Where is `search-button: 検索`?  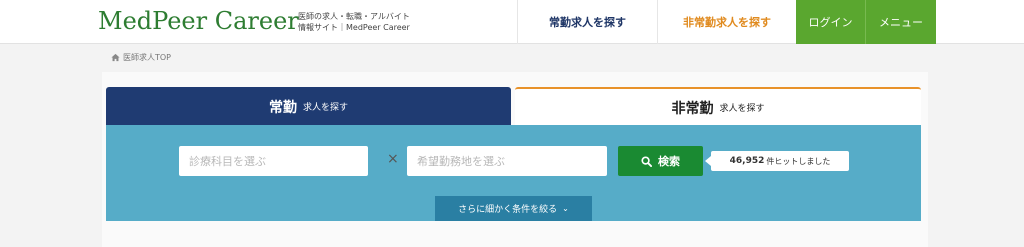 search-button: 検索 is located at coordinates (660, 161).